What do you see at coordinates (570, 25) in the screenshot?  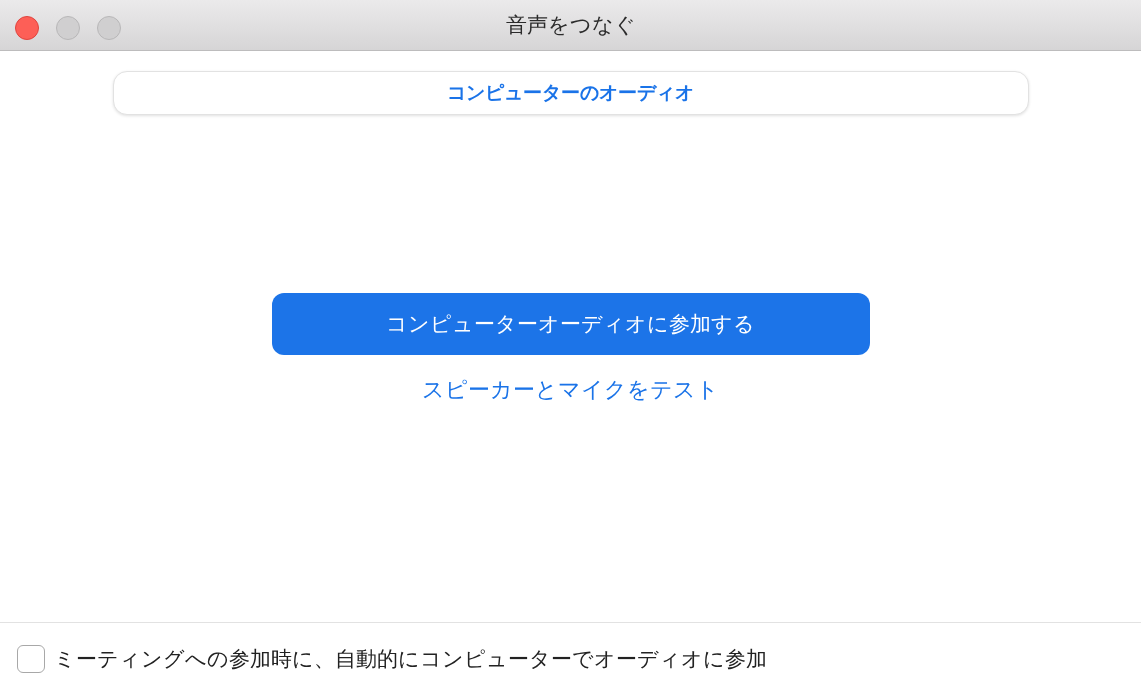 I see `window-title: 音声をつなぐ` at bounding box center [570, 25].